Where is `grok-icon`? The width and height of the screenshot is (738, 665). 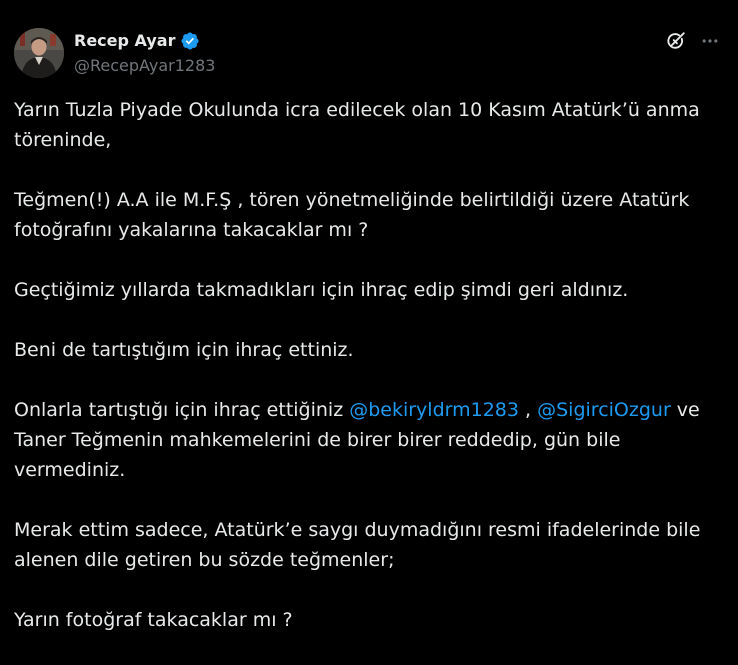 grok-icon is located at coordinates (676, 40).